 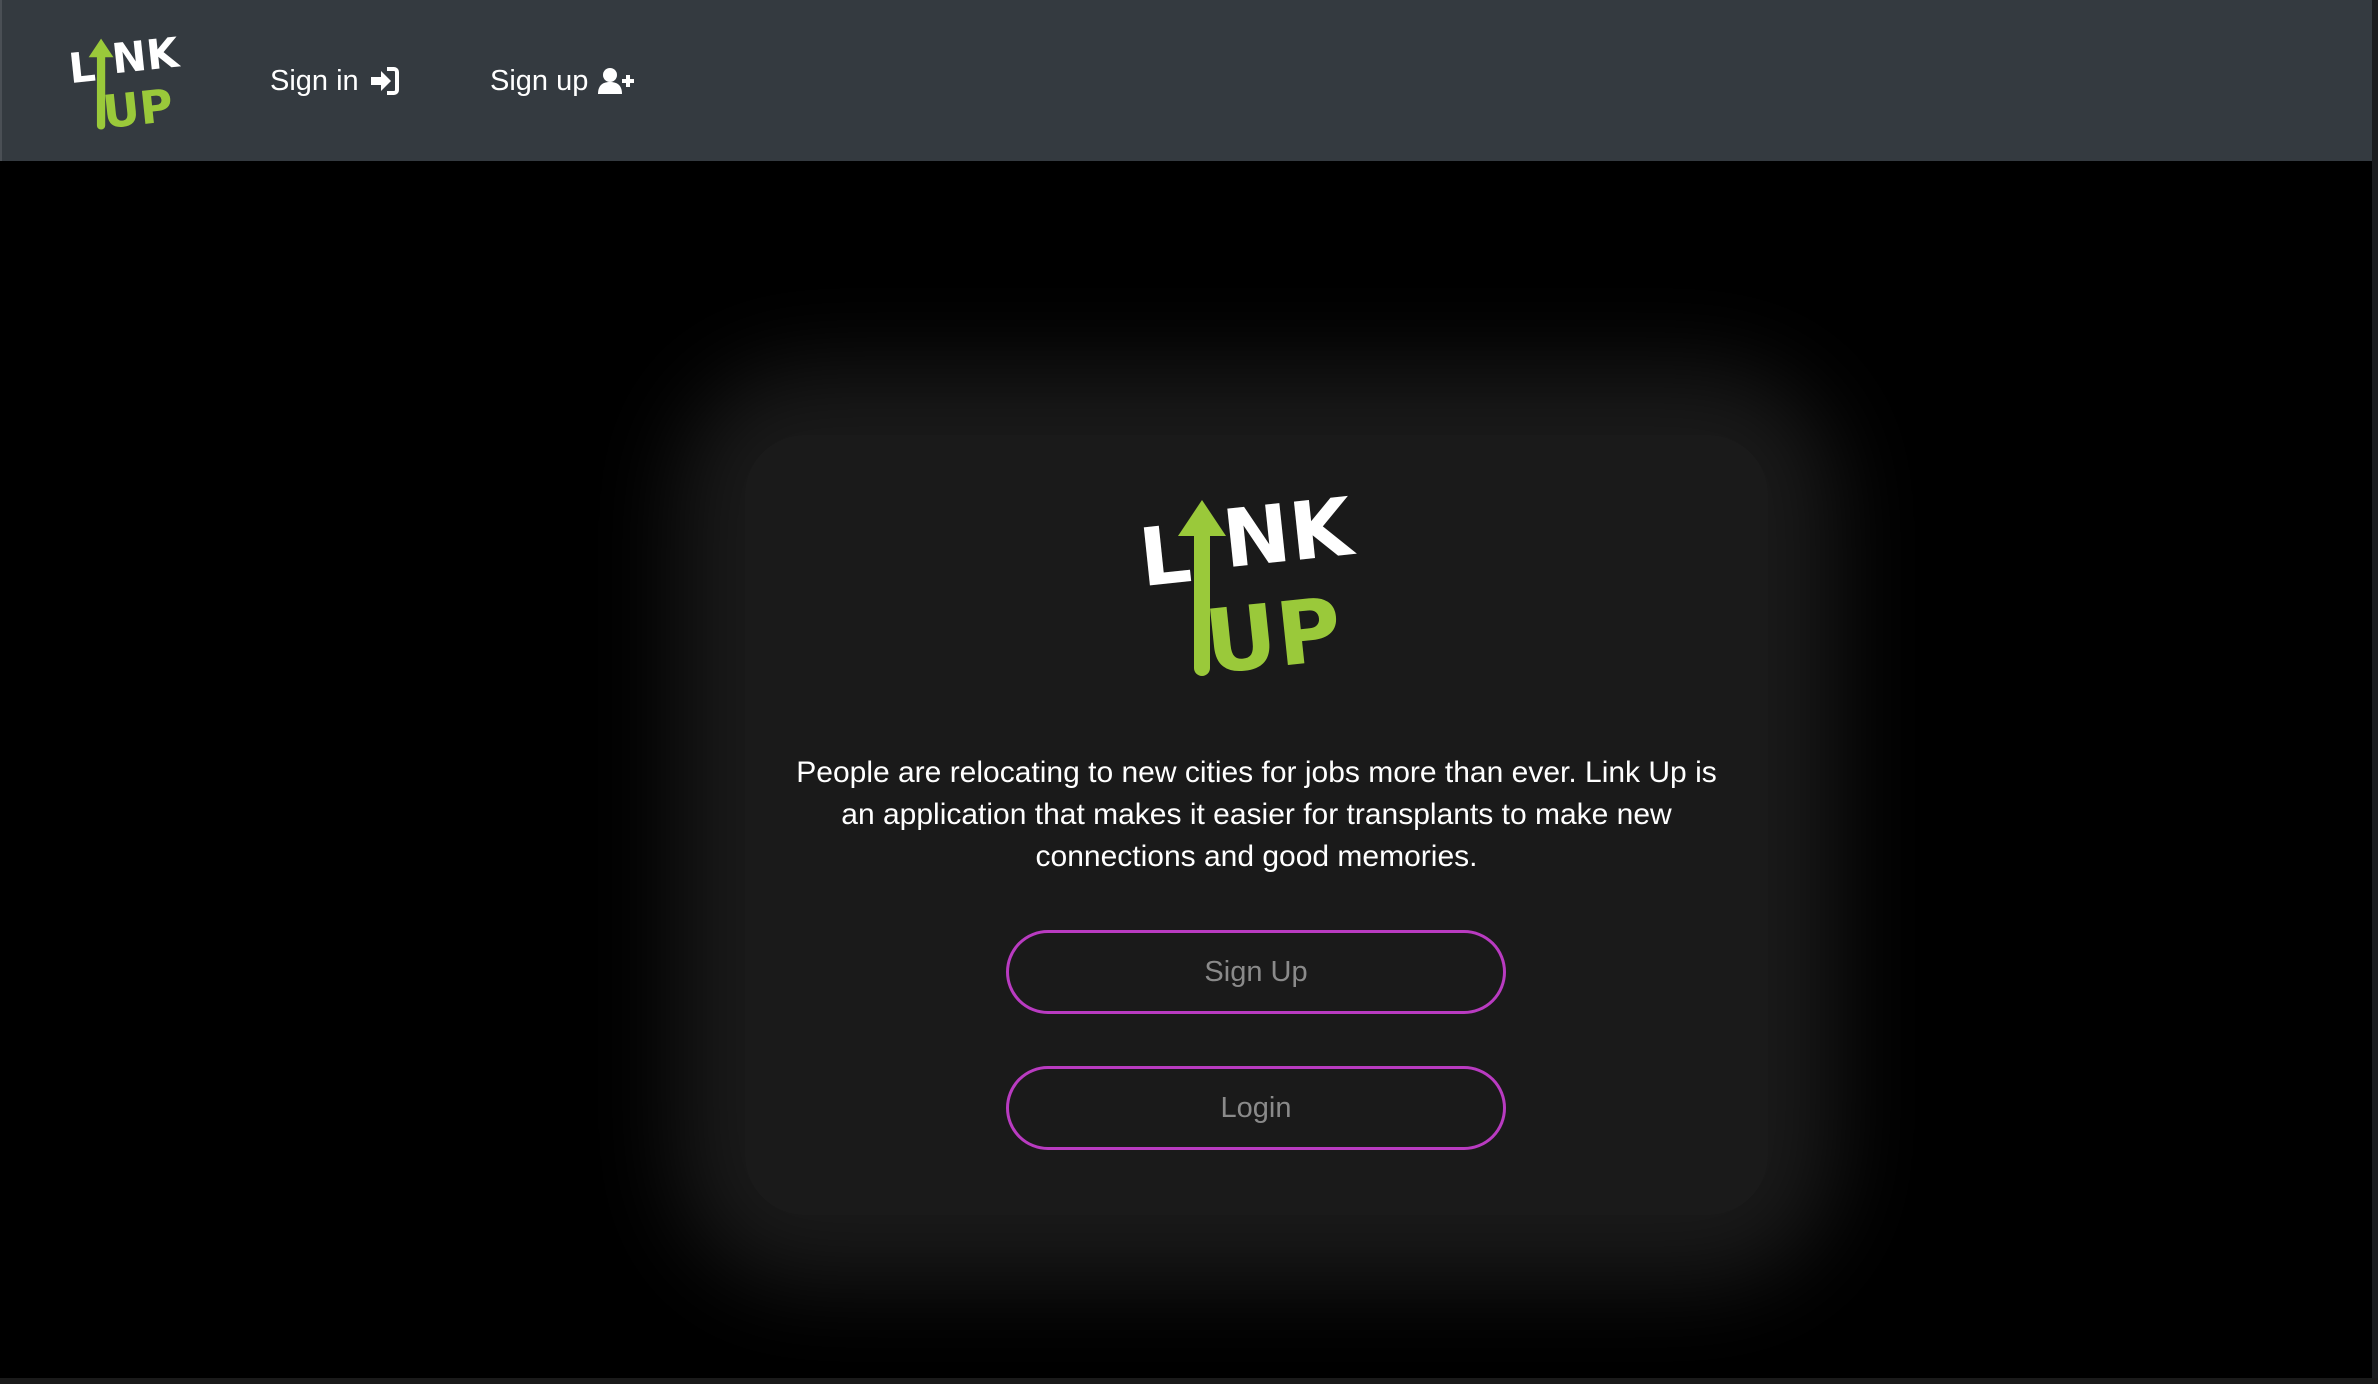 I want to click on sign-up-button: Sign Up, so click(x=1256, y=972).